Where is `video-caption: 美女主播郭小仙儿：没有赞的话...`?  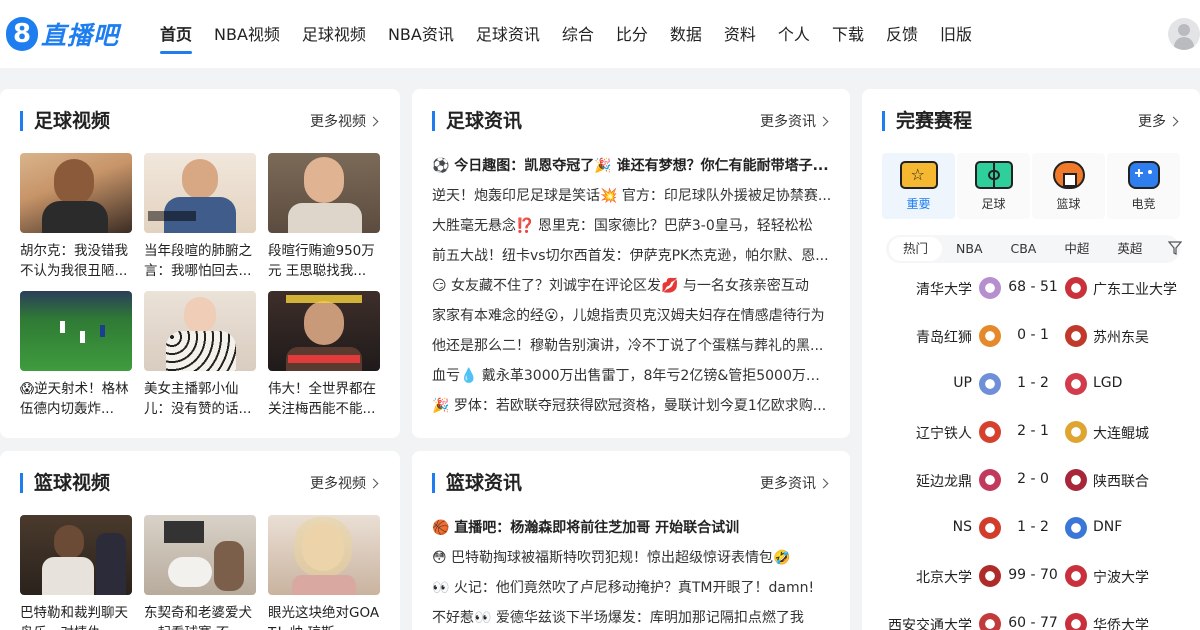 video-caption: 美女主播郭小仙儿：没有赞的话... is located at coordinates (198, 399).